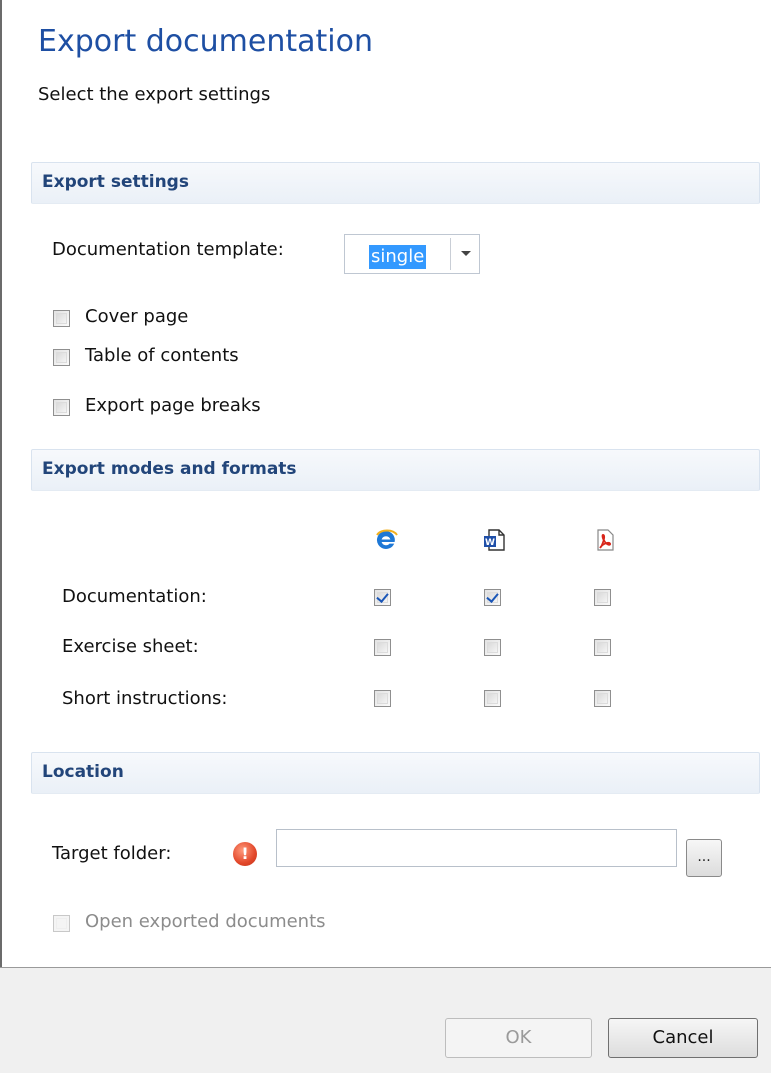 Image resolution: width=771 pixels, height=1073 pixels. I want to click on dropdown-toggle, so click(464, 254).